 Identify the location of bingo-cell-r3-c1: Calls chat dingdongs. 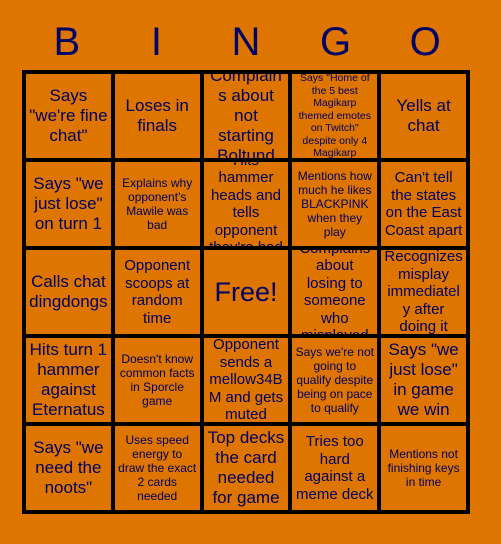
(68, 292).